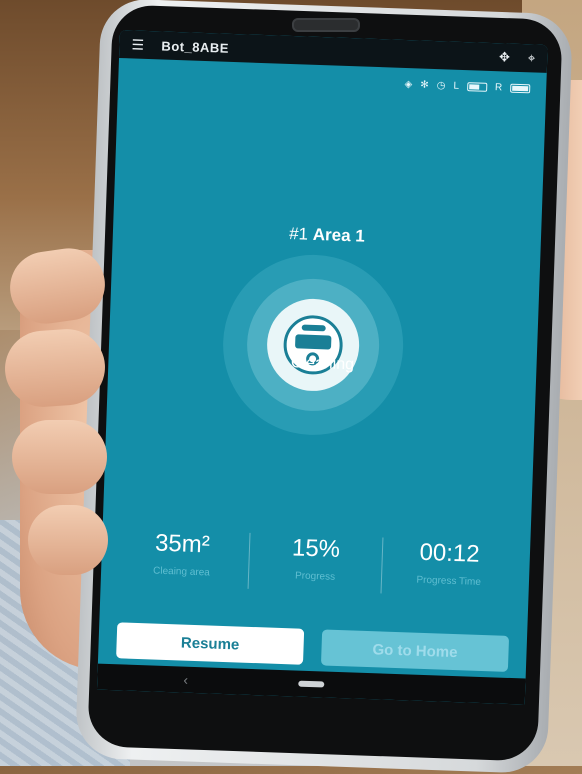 The height and width of the screenshot is (774, 582). What do you see at coordinates (450, 553) in the screenshot?
I see `stat-value: 00:12` at bounding box center [450, 553].